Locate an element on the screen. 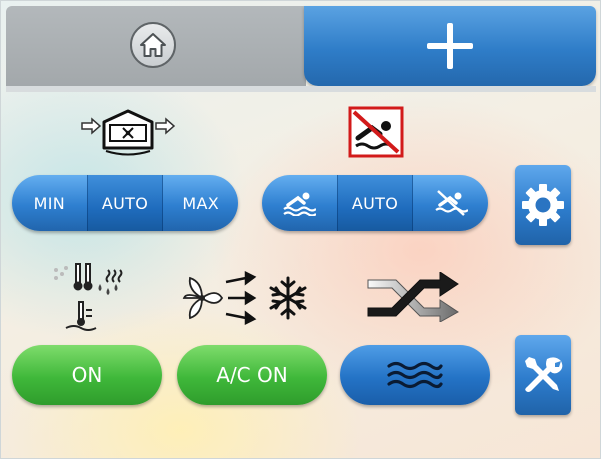 The image size is (601, 459). fan-speed-auto: AUTO is located at coordinates (125, 203).